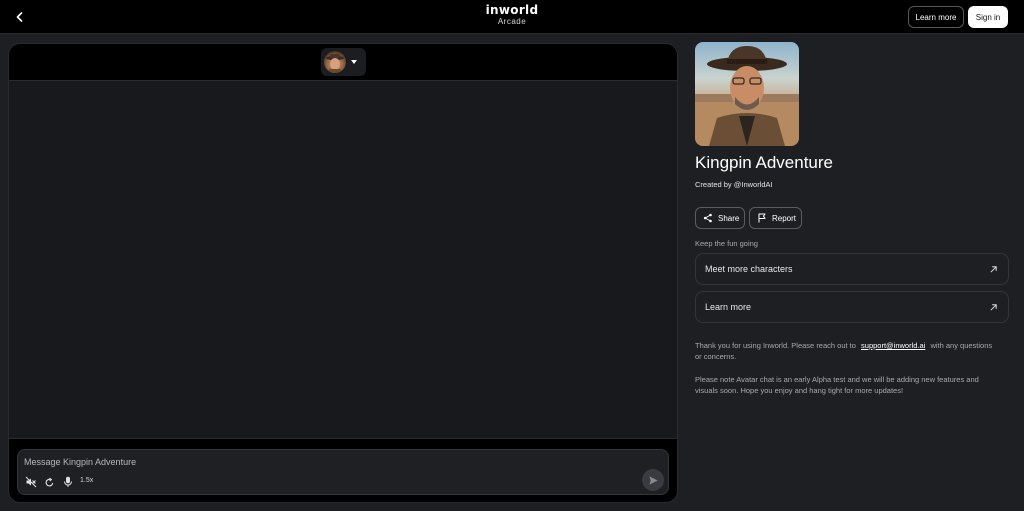  What do you see at coordinates (764, 162) in the screenshot?
I see `character-name: Kingpin Adventure` at bounding box center [764, 162].